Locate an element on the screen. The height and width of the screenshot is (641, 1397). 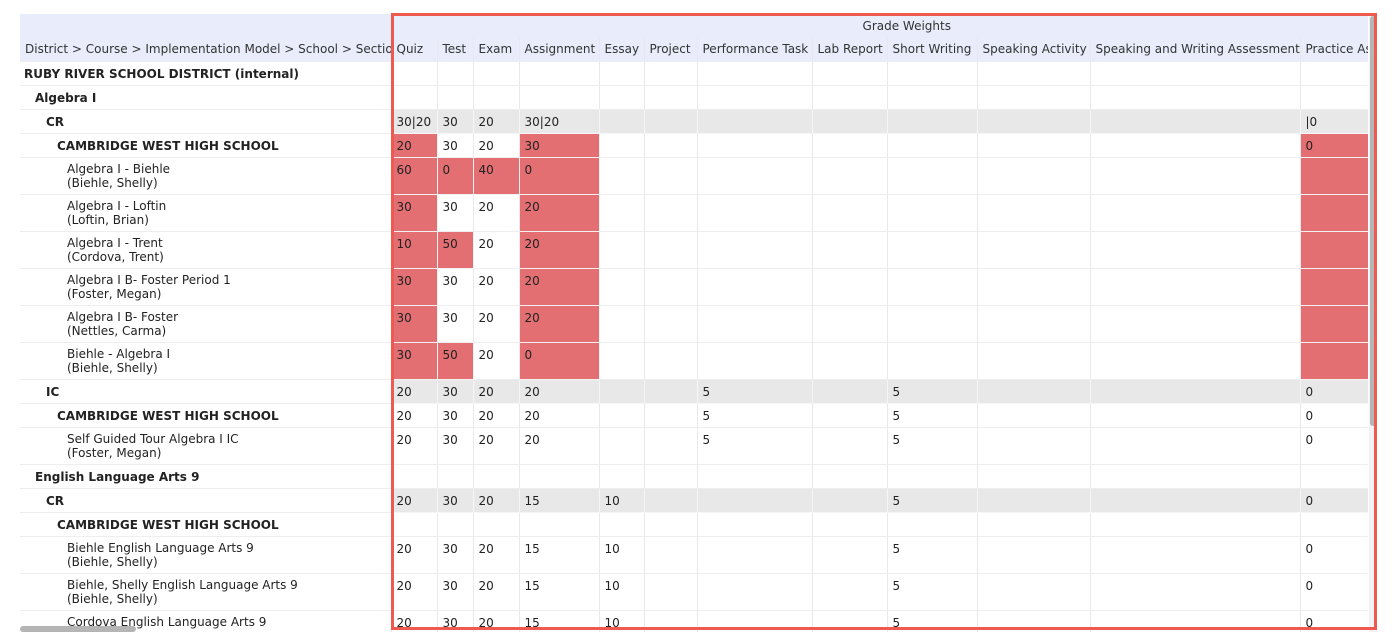
col-header-exam: Exam is located at coordinates (496, 49).